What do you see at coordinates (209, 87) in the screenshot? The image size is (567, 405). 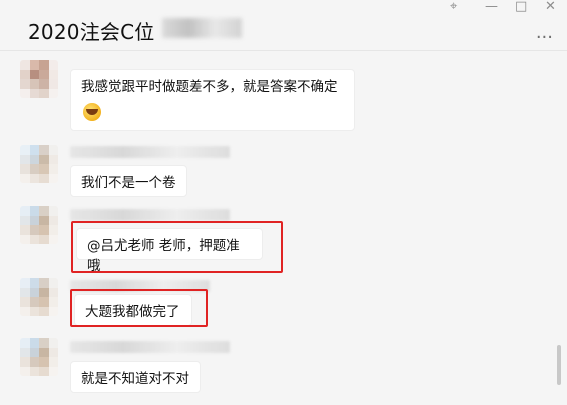 I see `message-text: 我感觉跟平时做题差不多，就是答案不确定` at bounding box center [209, 87].